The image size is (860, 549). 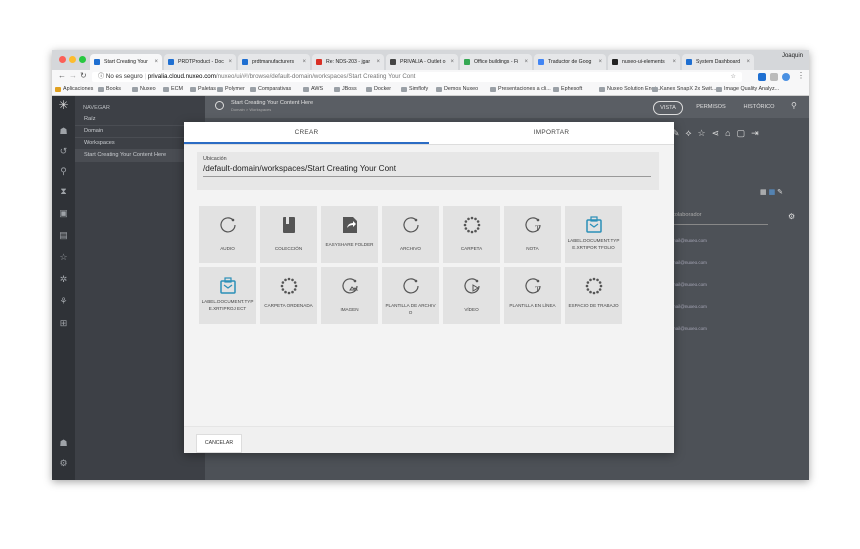 I want to click on nuxeo-logo-icon: ✳, so click(x=63, y=105).